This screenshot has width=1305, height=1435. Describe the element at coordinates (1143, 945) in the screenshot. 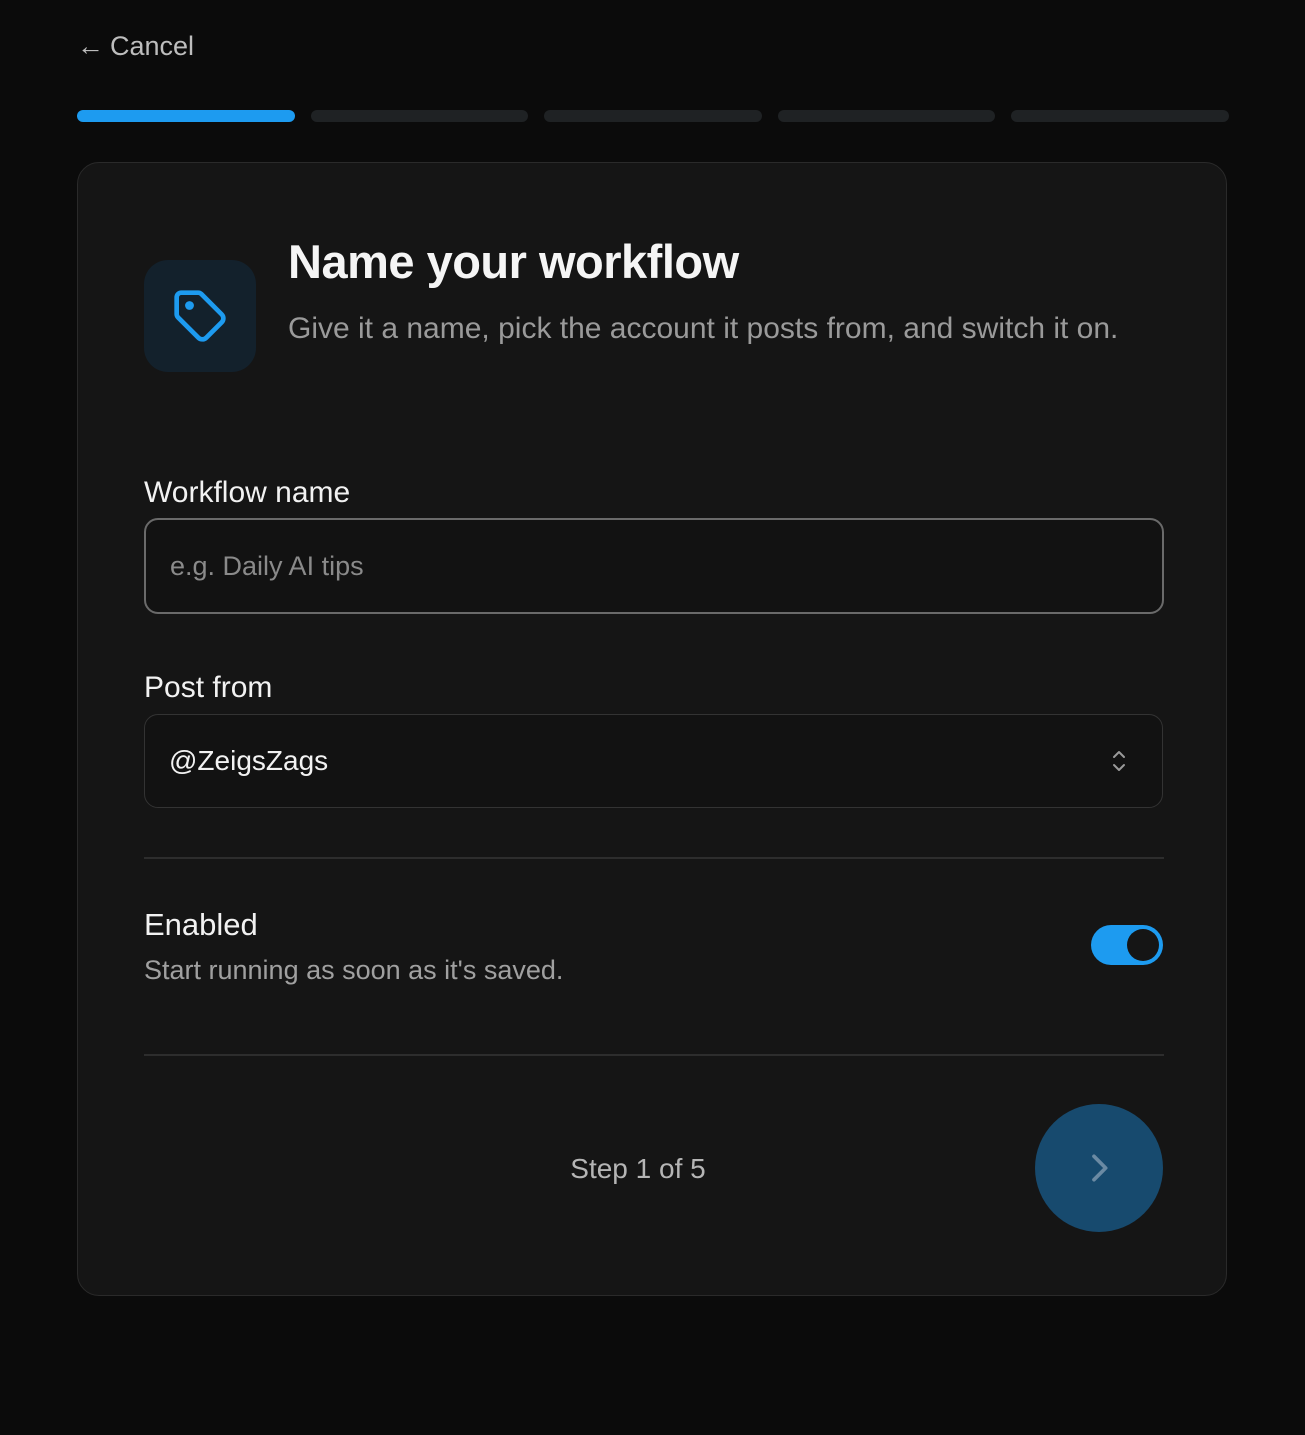

I see `toggle-knob` at that location.